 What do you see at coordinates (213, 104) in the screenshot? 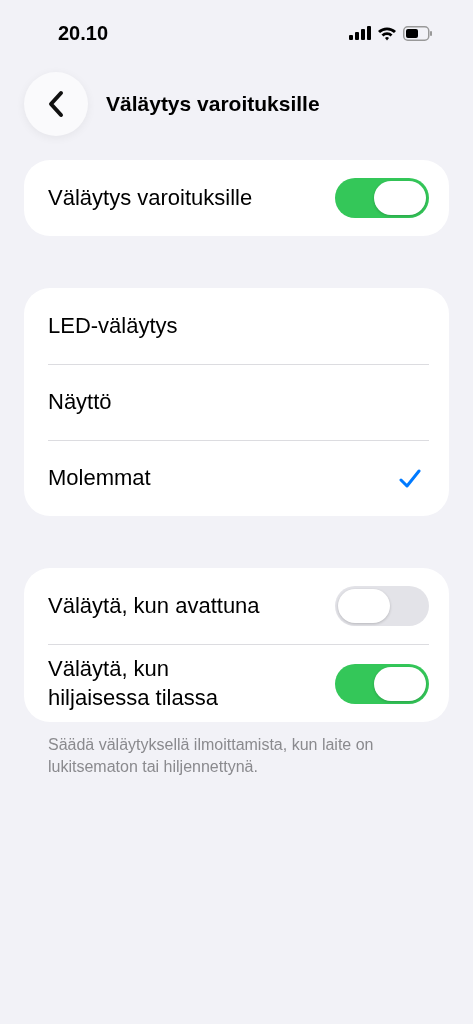
I see `page-title: Väläytys varoituksille` at bounding box center [213, 104].